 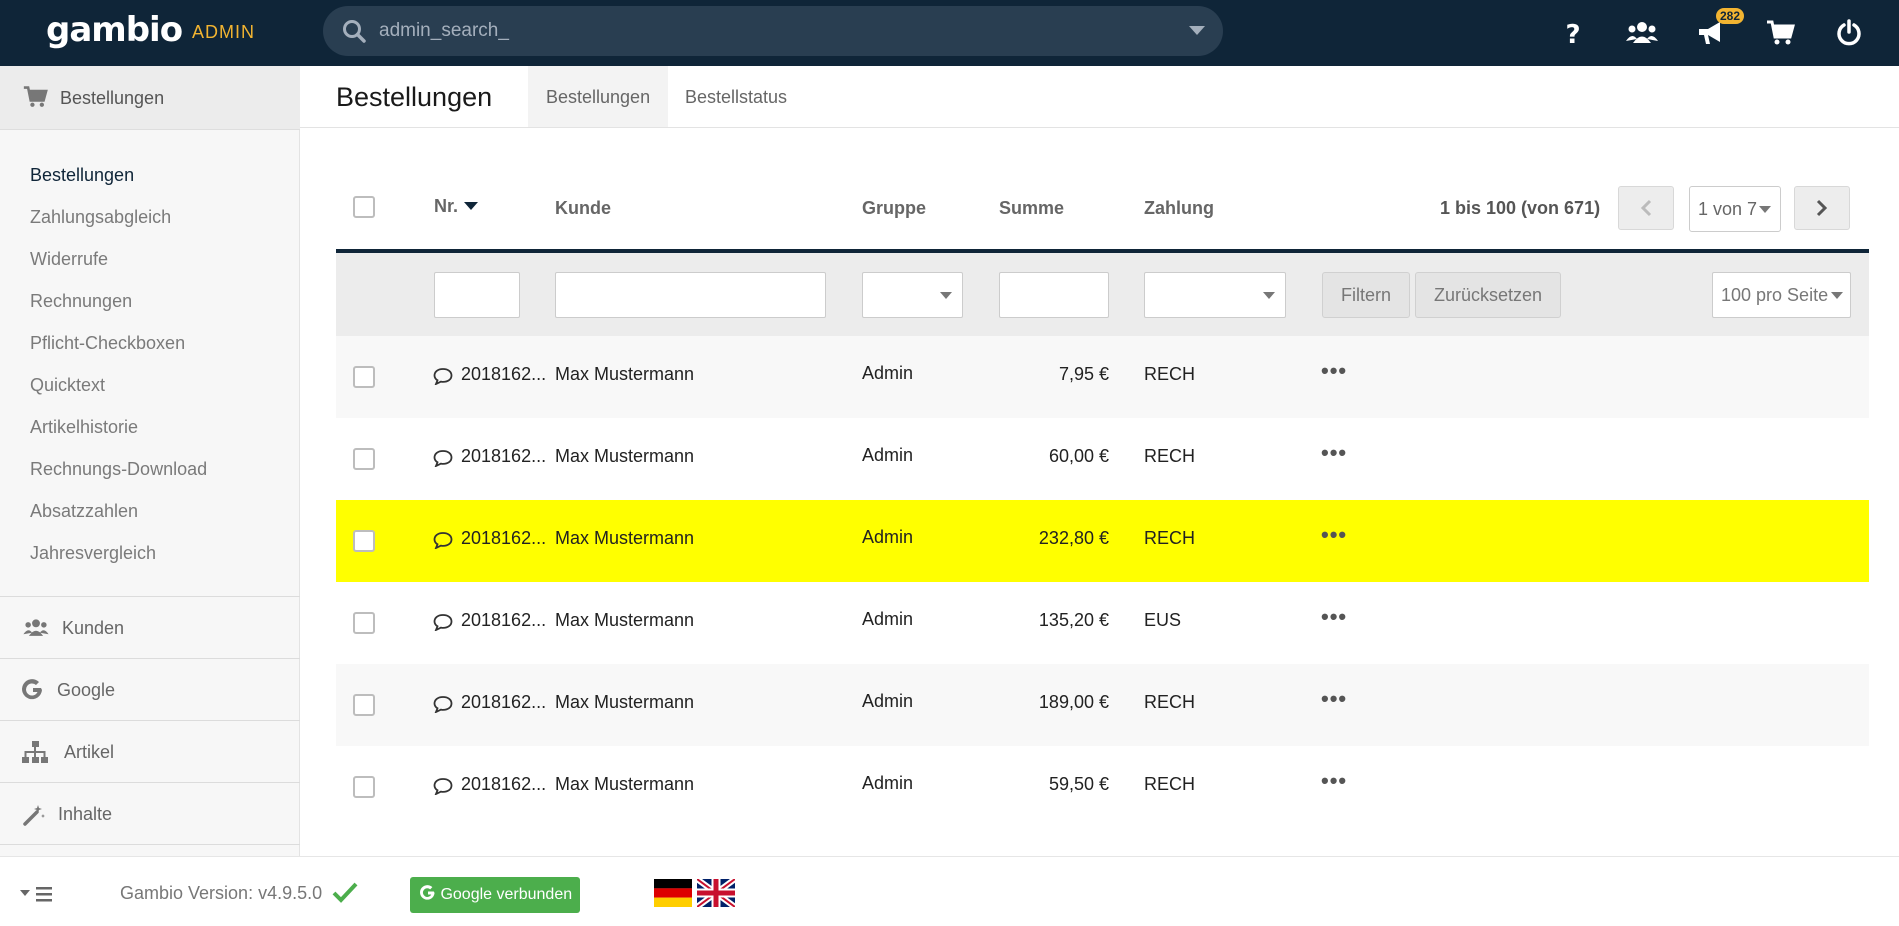 I want to click on order-total: 135,20 €, so click(x=1073, y=620).